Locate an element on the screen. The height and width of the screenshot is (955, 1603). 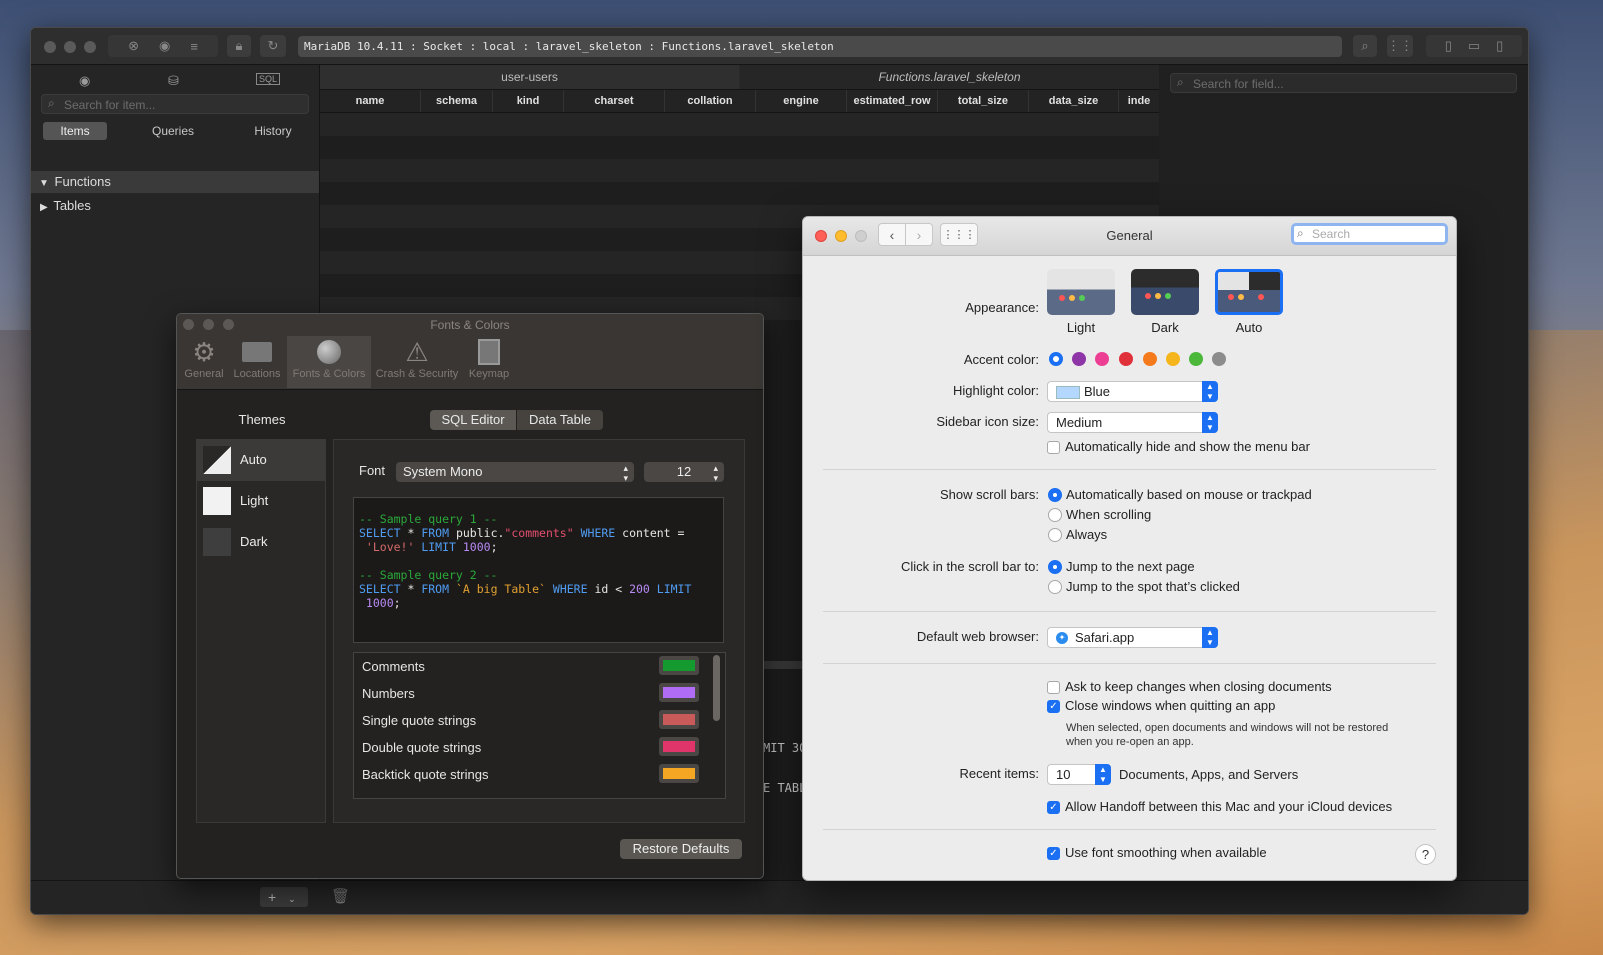
segment-sql-editor: SQL Editor is located at coordinates (473, 420).